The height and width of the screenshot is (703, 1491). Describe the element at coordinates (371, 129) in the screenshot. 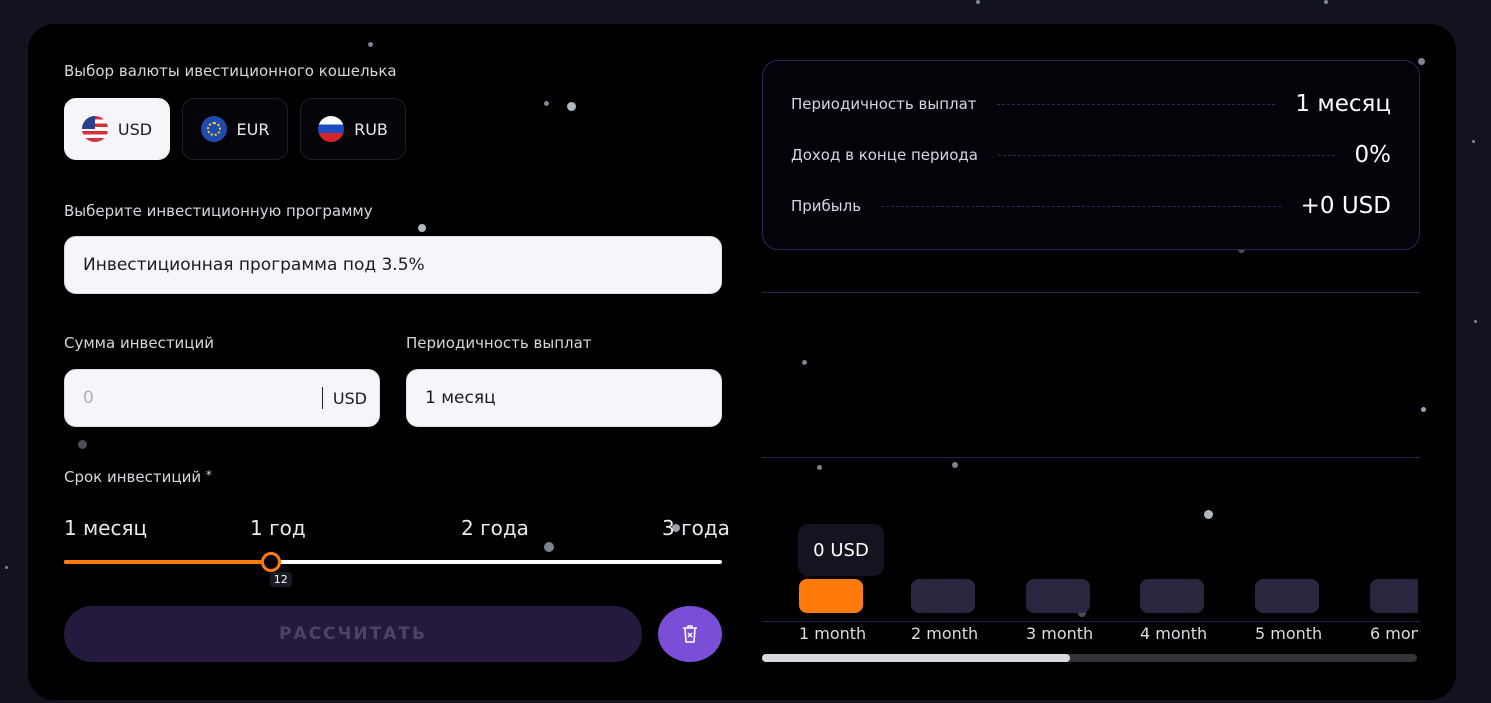

I see `currency-code: RUB` at that location.